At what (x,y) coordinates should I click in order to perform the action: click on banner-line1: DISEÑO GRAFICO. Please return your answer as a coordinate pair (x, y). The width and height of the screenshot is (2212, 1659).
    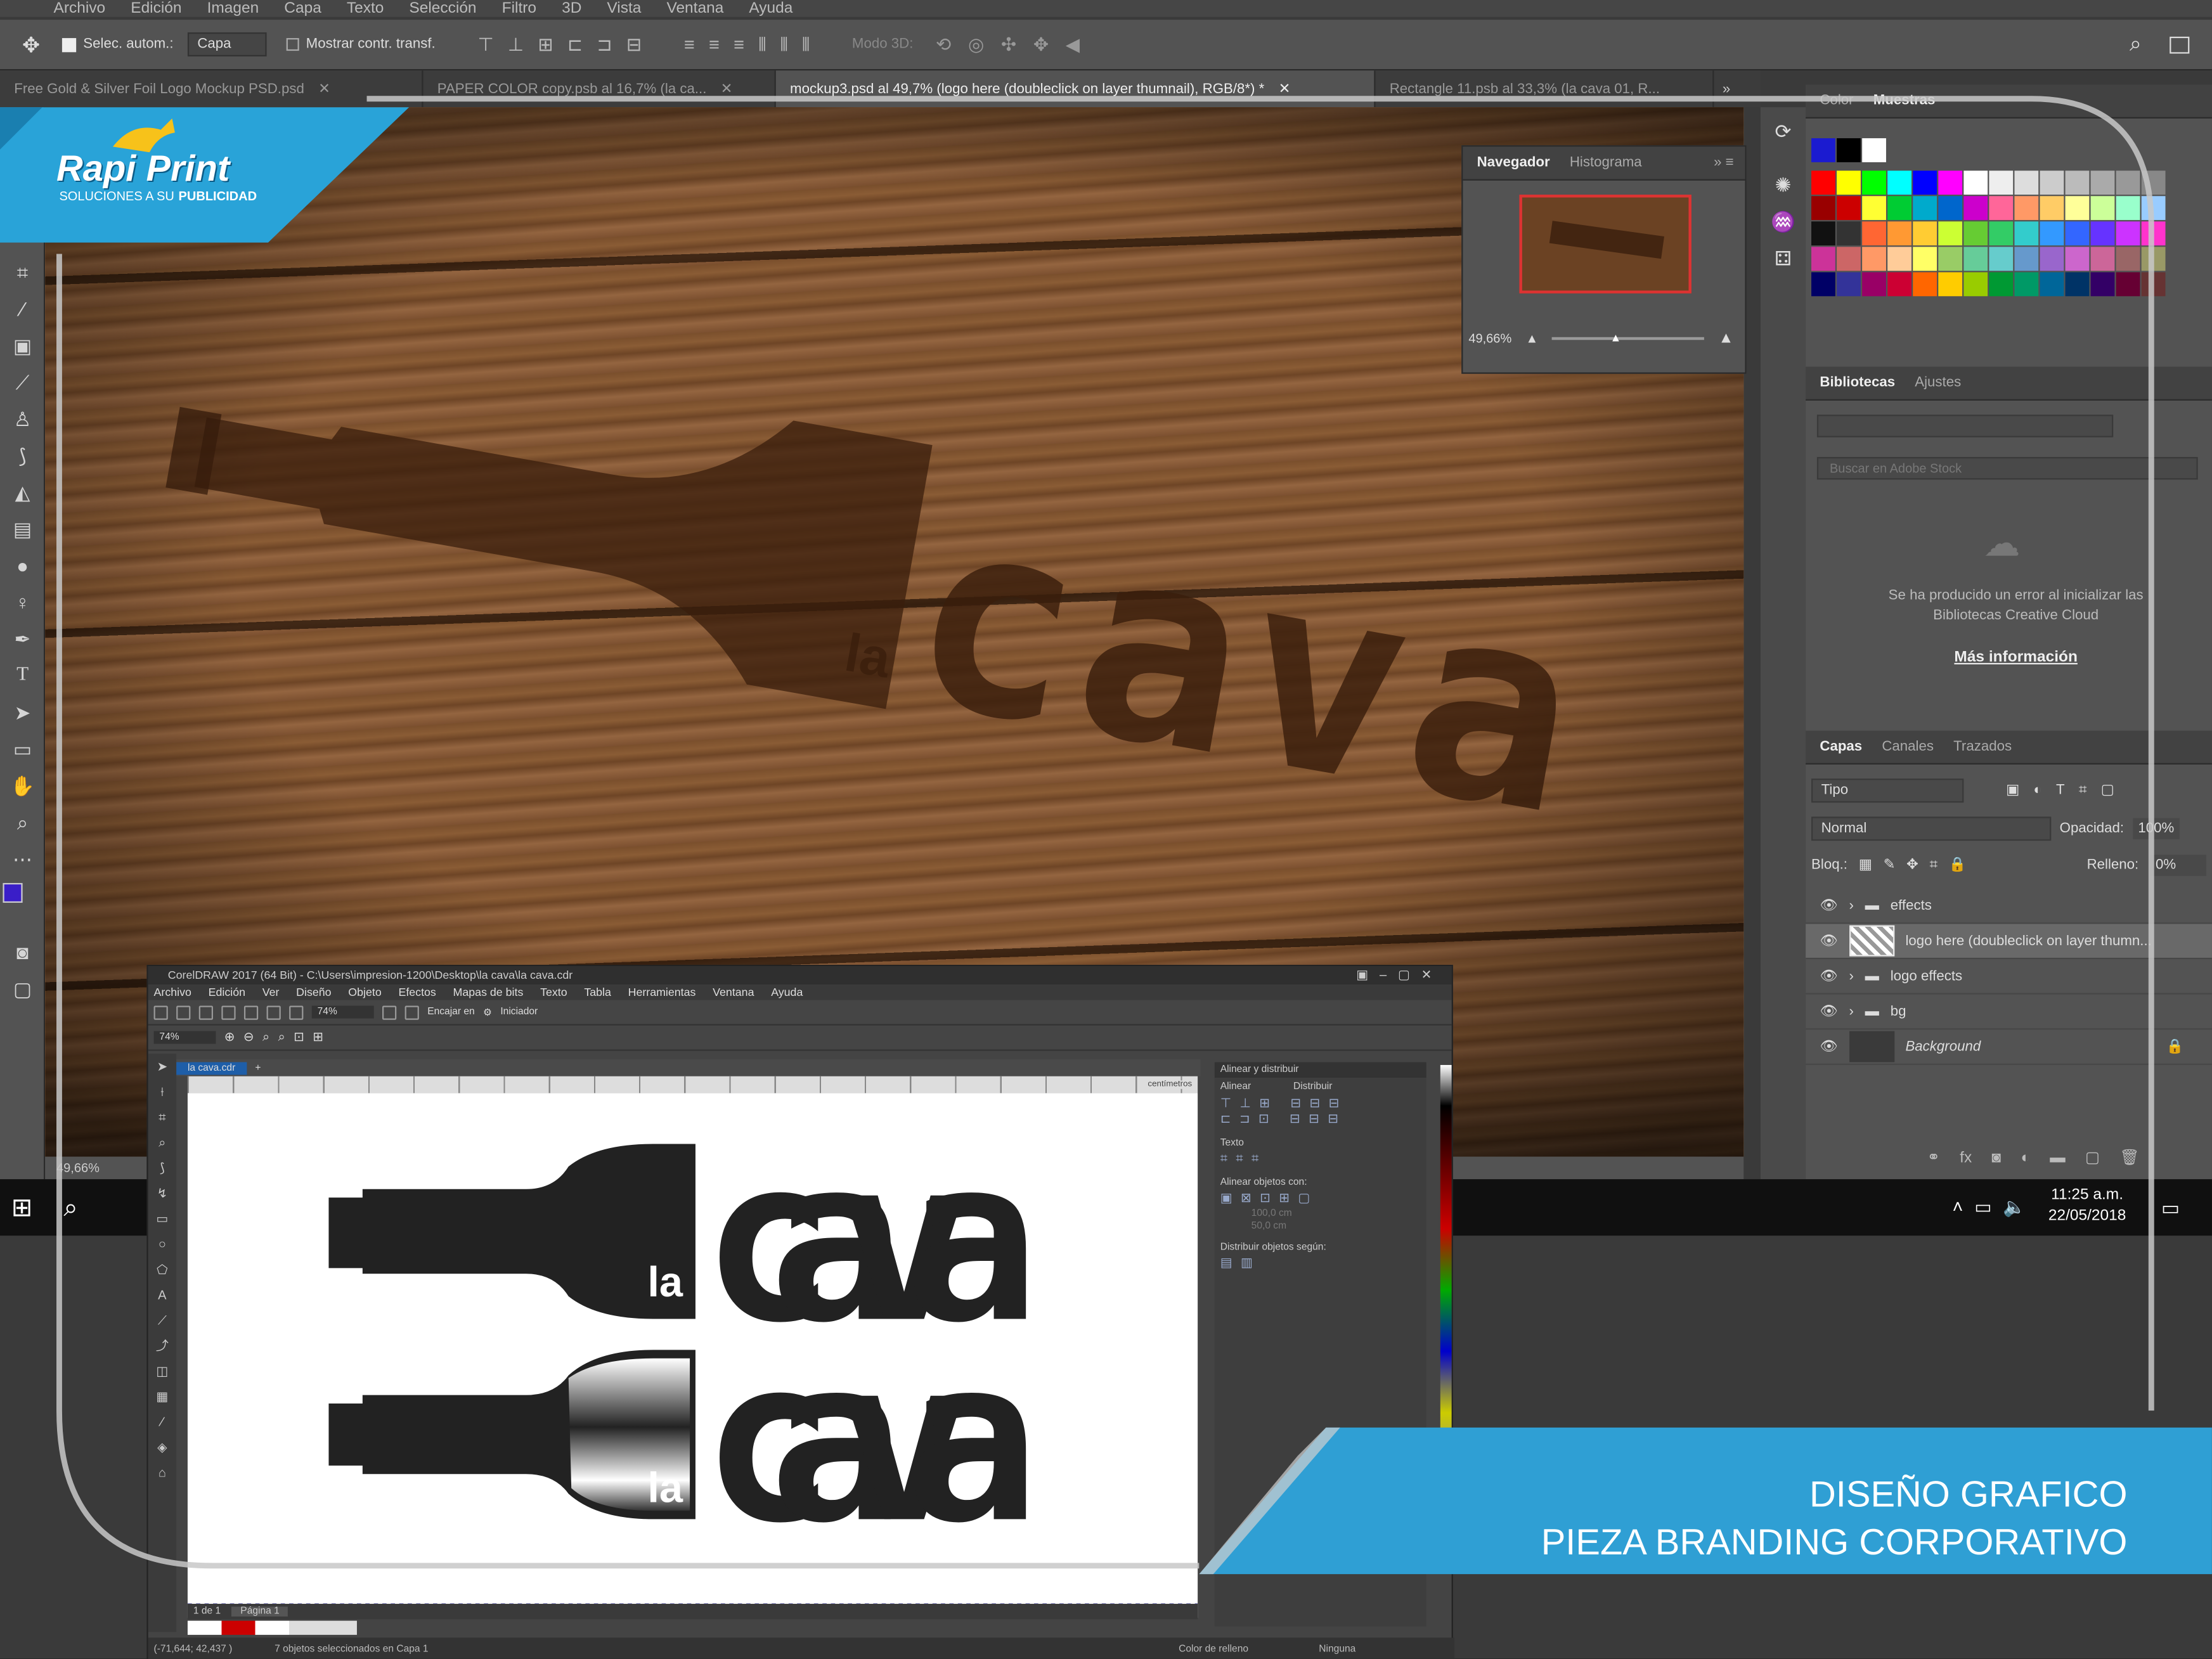
    Looking at the image, I should click on (1968, 1494).